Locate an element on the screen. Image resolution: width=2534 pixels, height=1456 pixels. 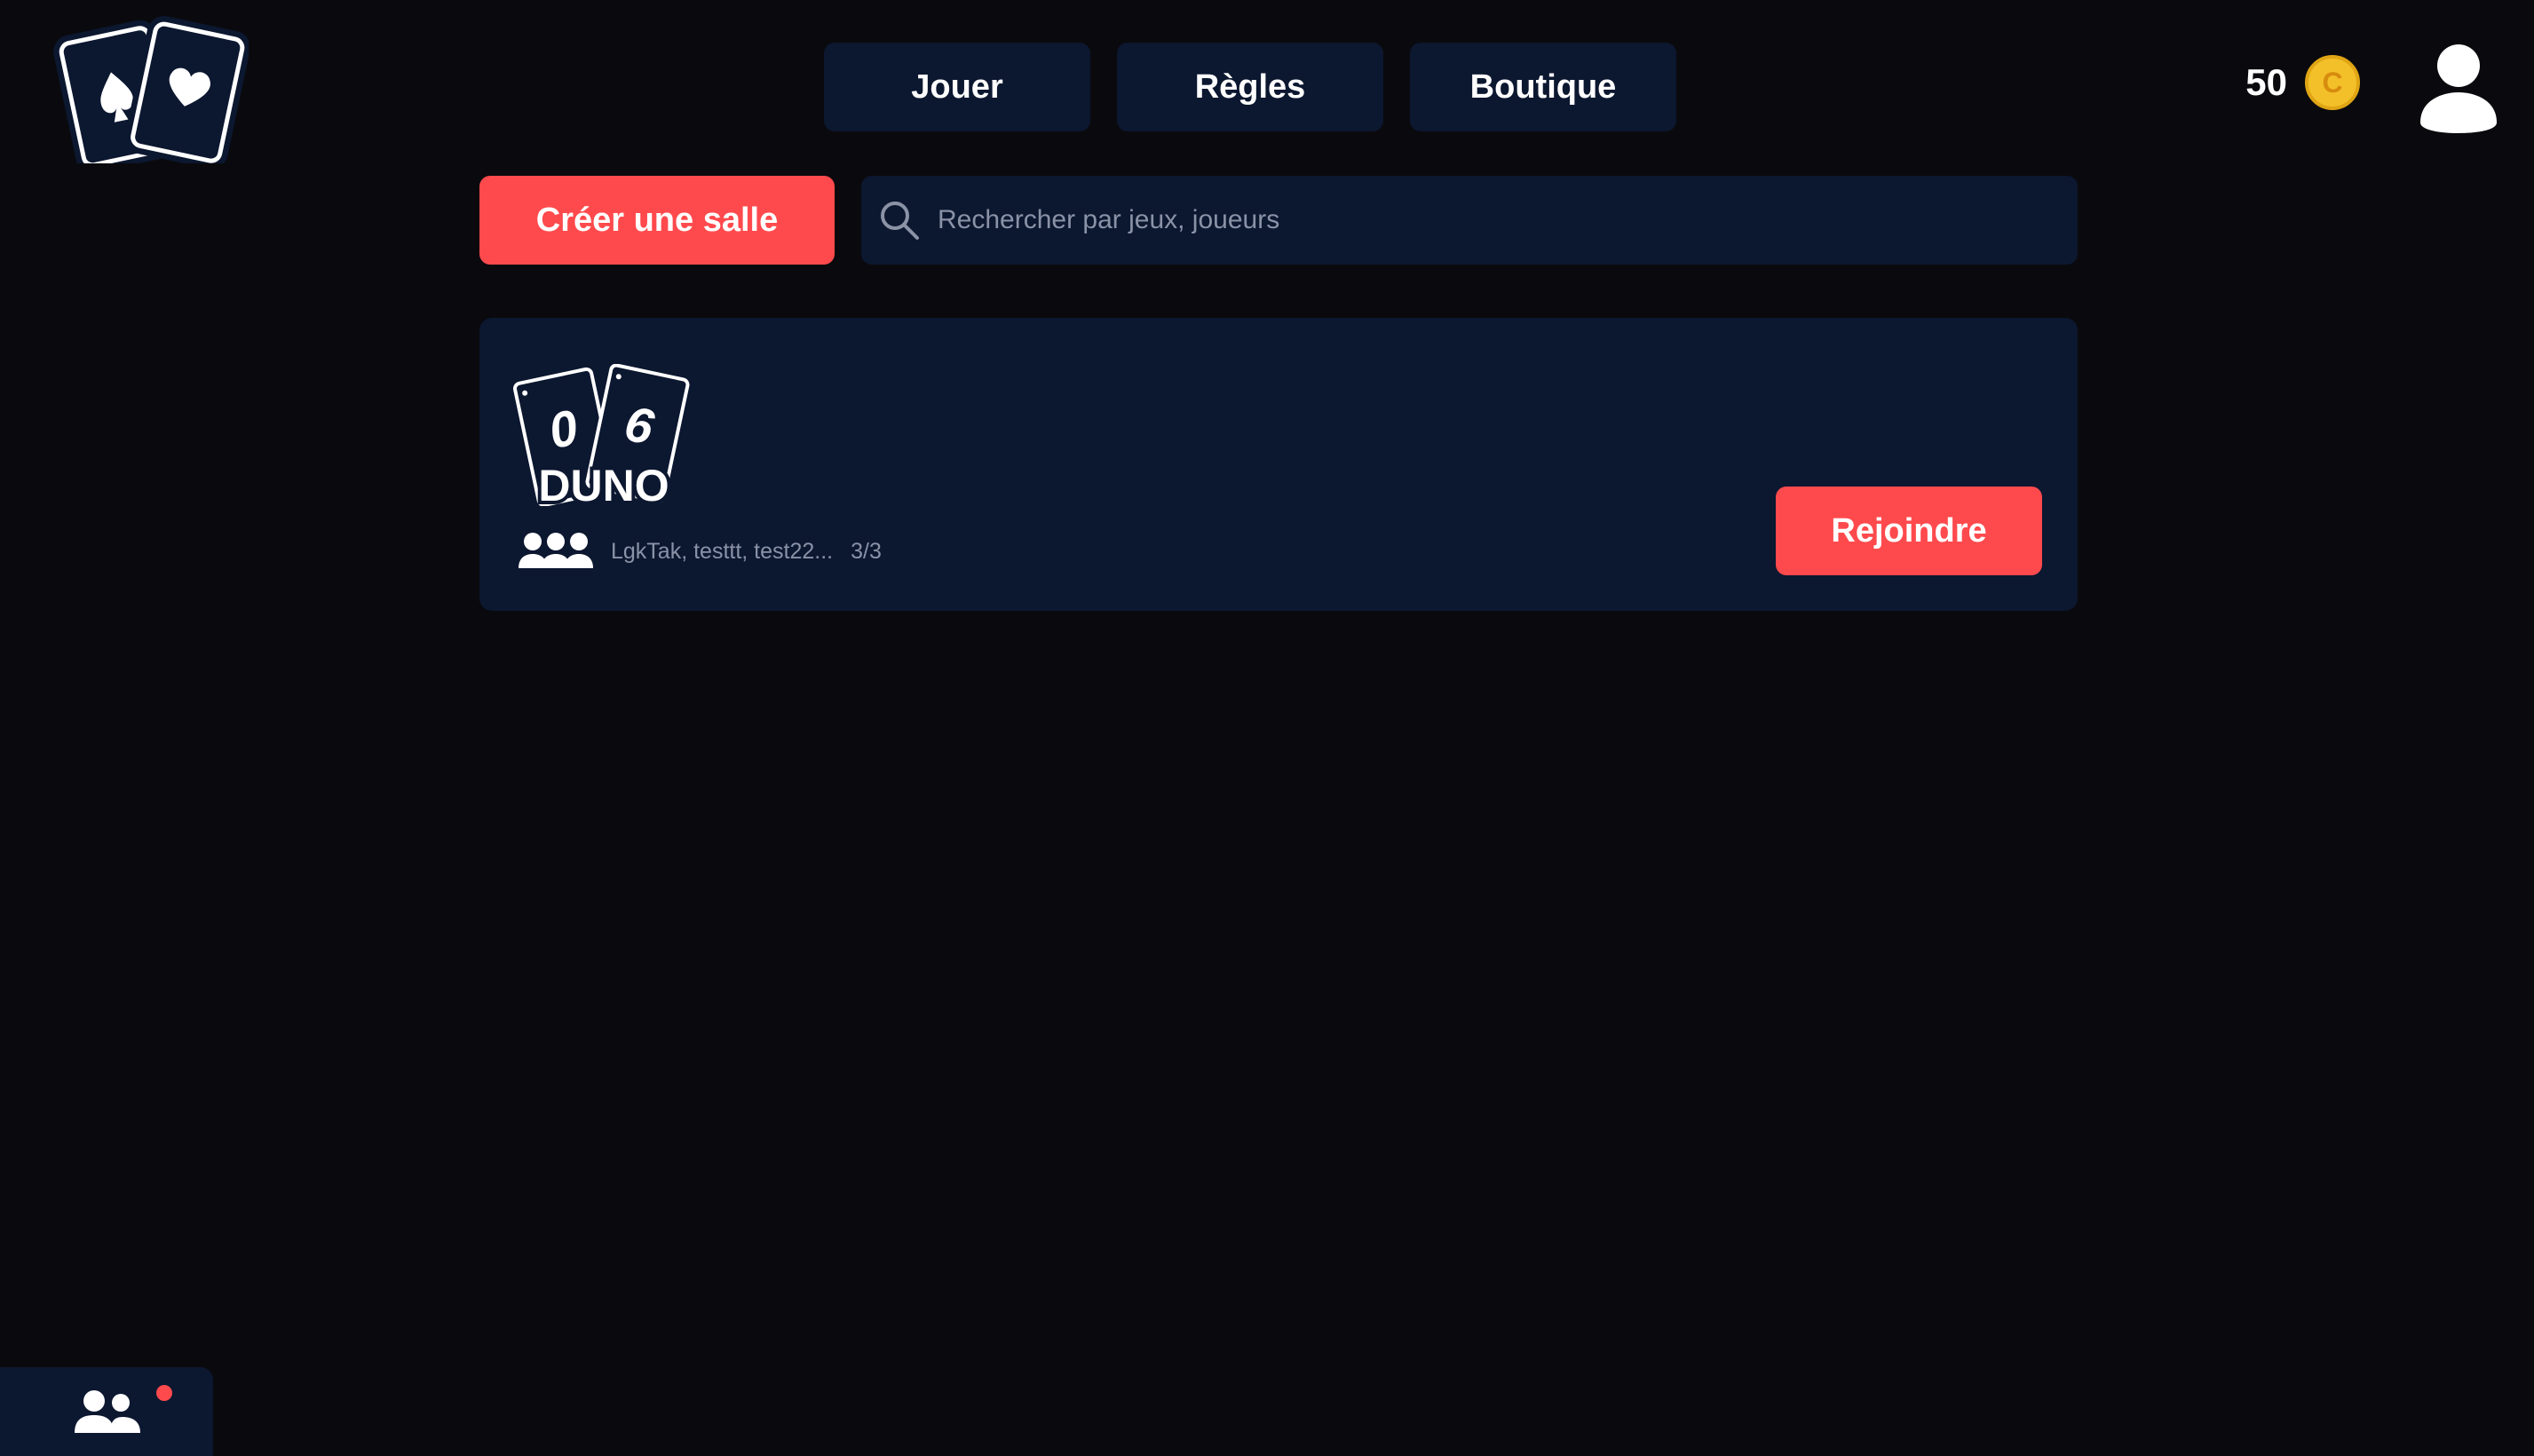
coin-icon: C is located at coordinates (2333, 82).